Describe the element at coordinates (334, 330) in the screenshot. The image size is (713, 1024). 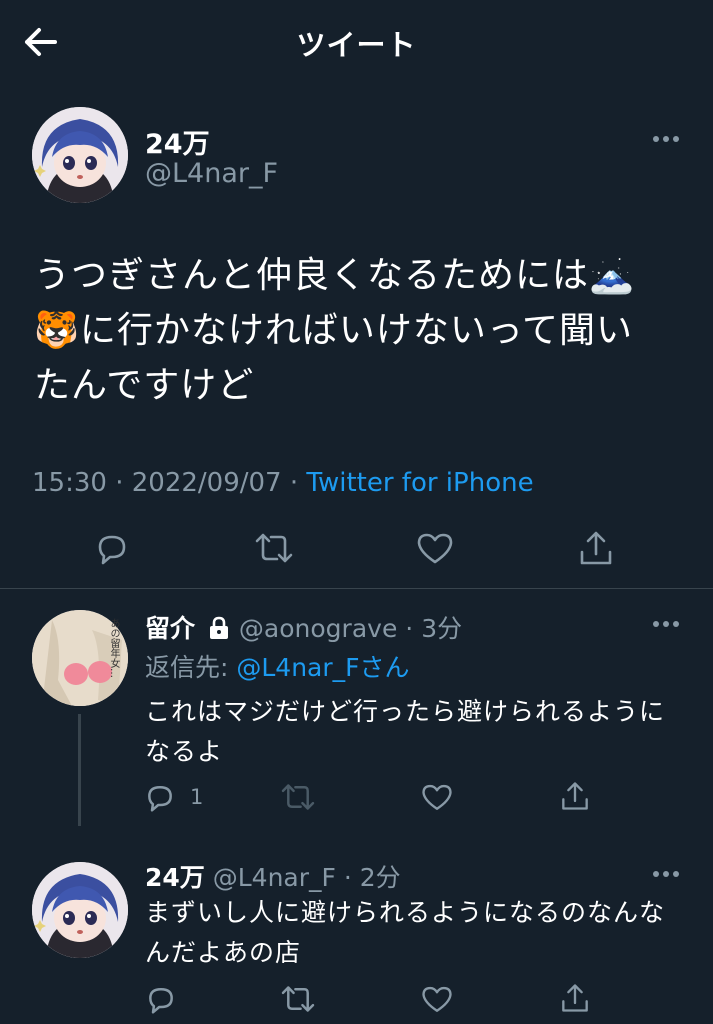
I see `tweet-text-line: 🐯に行かなければいけないって聞い` at that location.